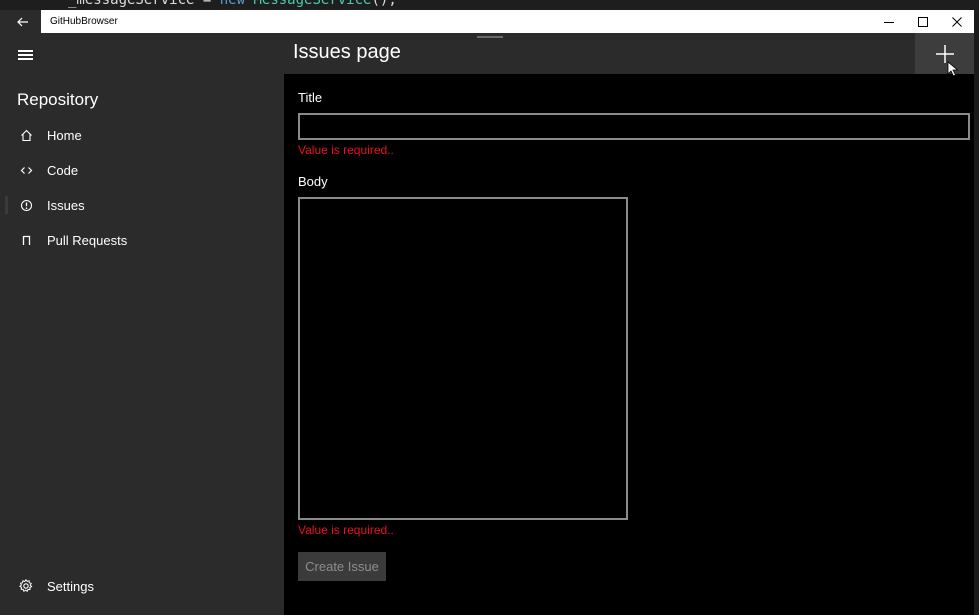 This screenshot has width=979, height=615. What do you see at coordinates (144, 240) in the screenshot?
I see `nav-item-pull-requests: Pull Requests` at bounding box center [144, 240].